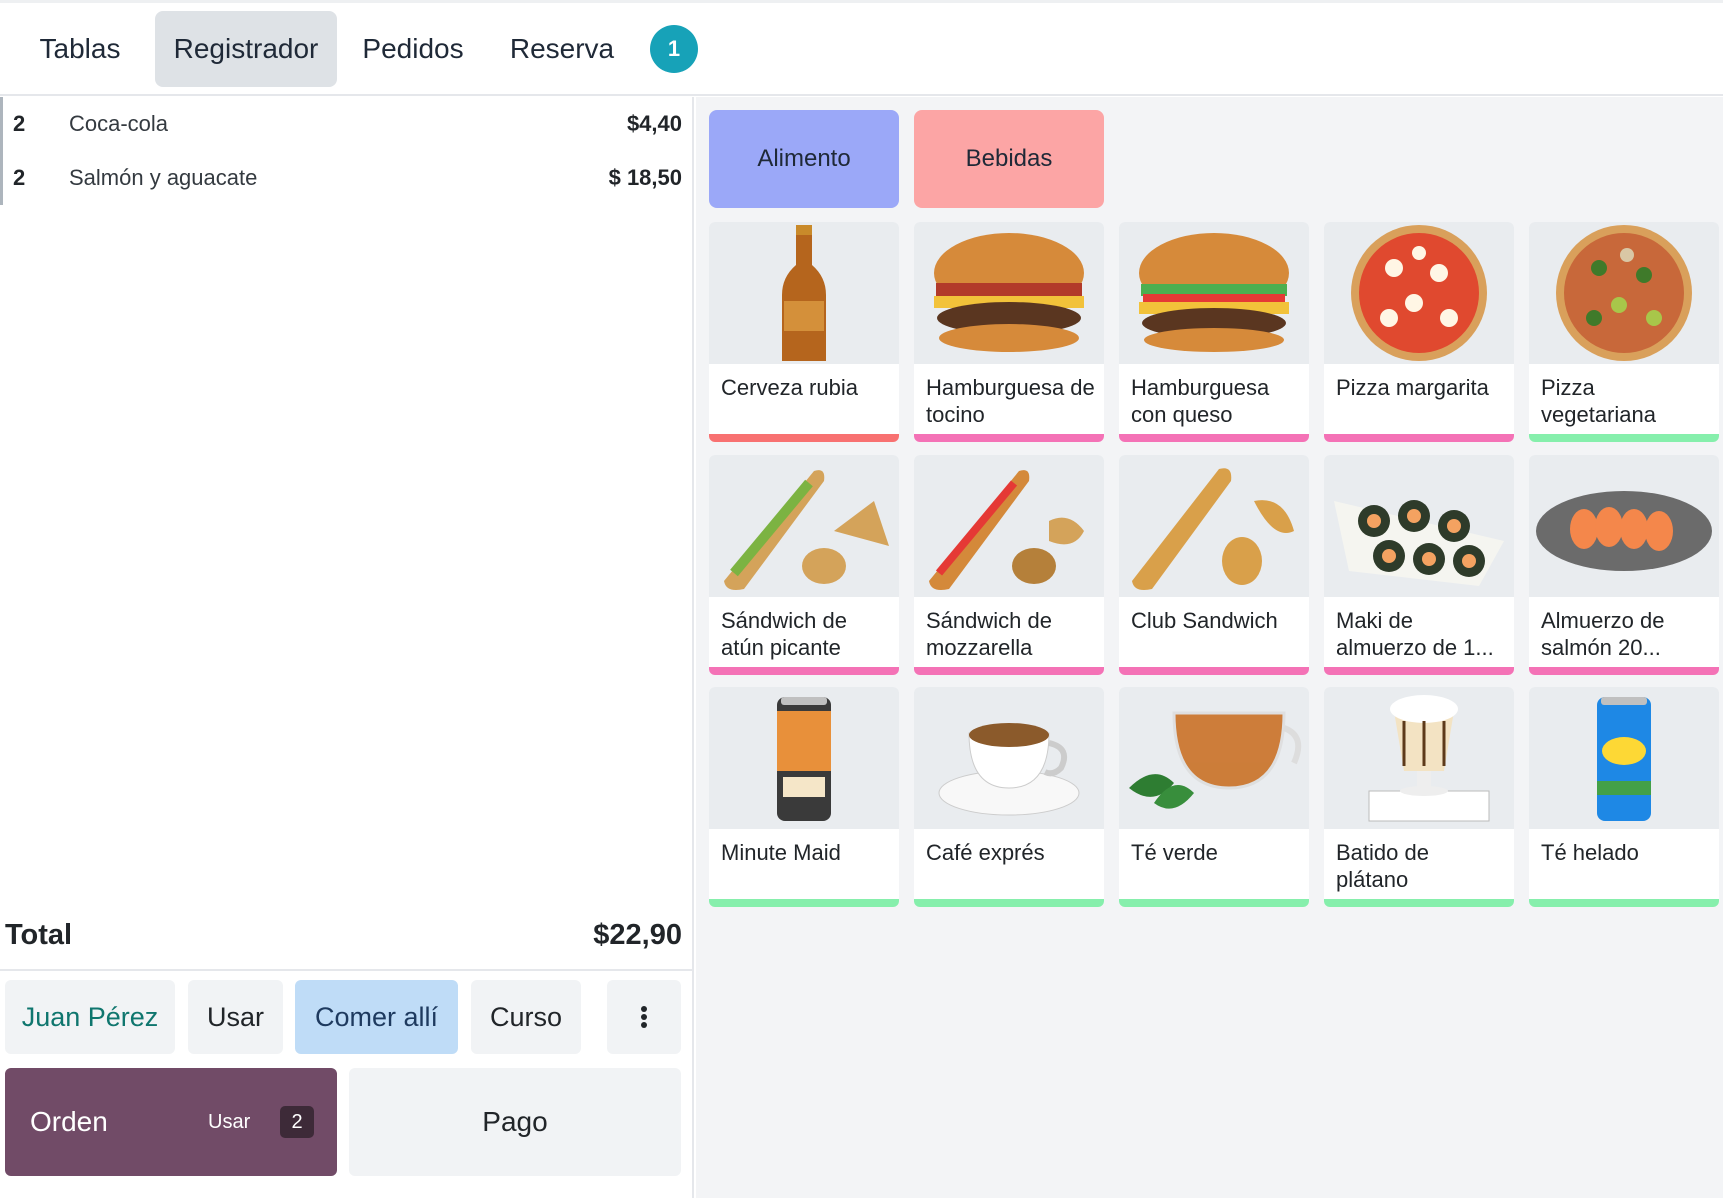  Describe the element at coordinates (413, 49) in the screenshot. I see `tab-pedidos: Pedidos` at that location.